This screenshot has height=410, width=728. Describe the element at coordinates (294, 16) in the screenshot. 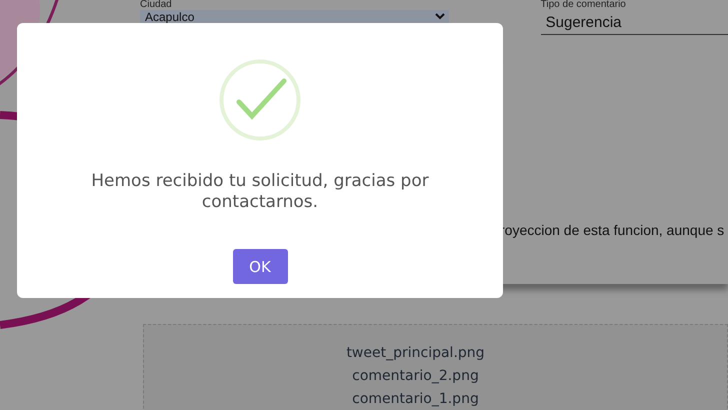

I see `city-select: Acapulco` at that location.